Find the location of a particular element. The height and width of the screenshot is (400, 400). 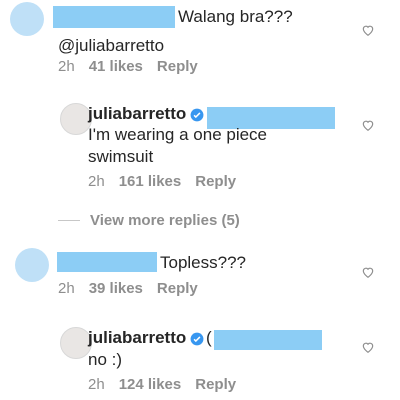

comment-text: Walang bra??? is located at coordinates (235, 16).